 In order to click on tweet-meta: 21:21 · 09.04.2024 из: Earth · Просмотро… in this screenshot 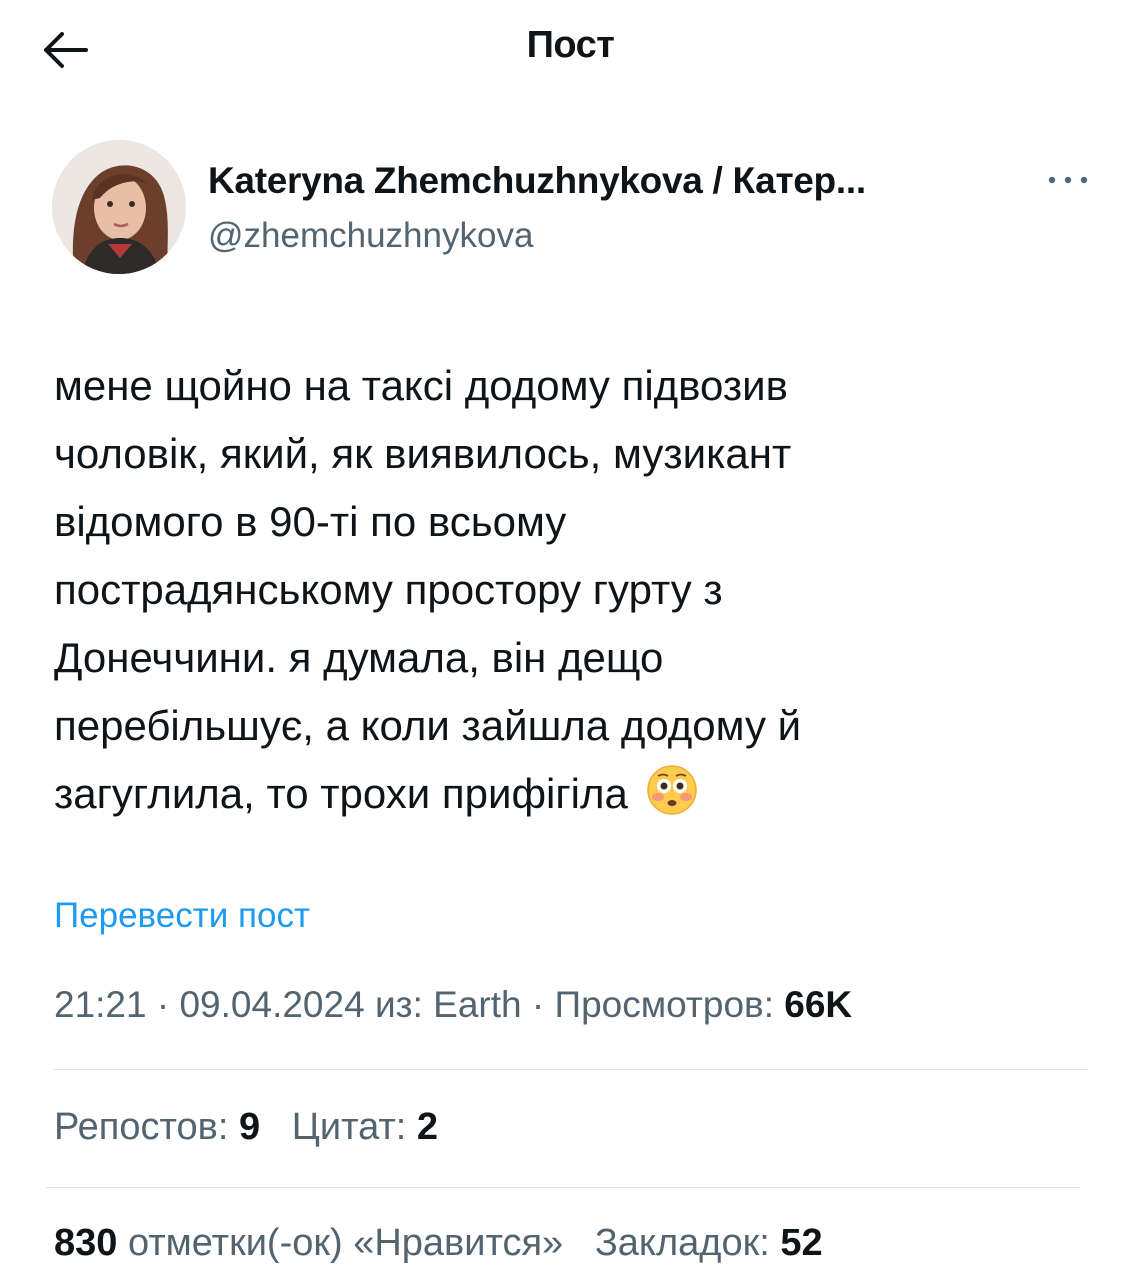, I will do `click(453, 1005)`.